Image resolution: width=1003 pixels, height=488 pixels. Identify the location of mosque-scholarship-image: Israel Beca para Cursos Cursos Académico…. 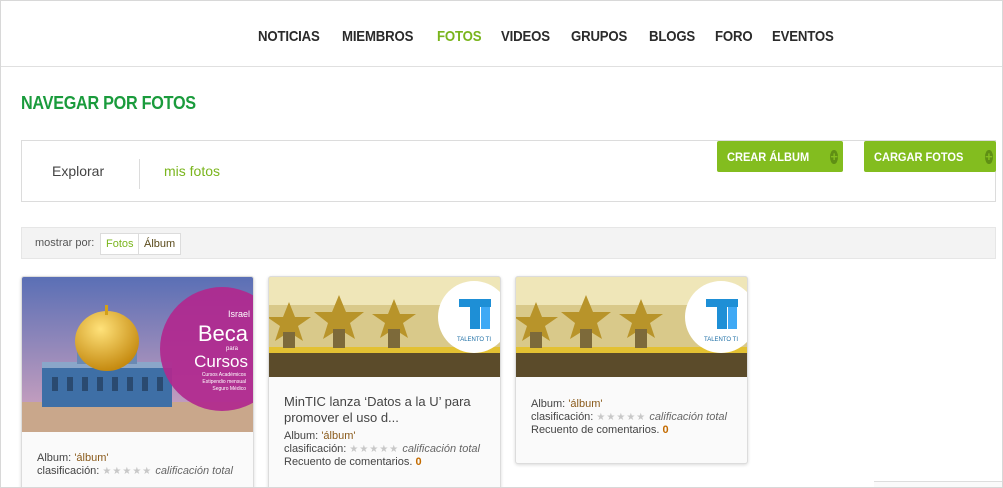
(137, 354).